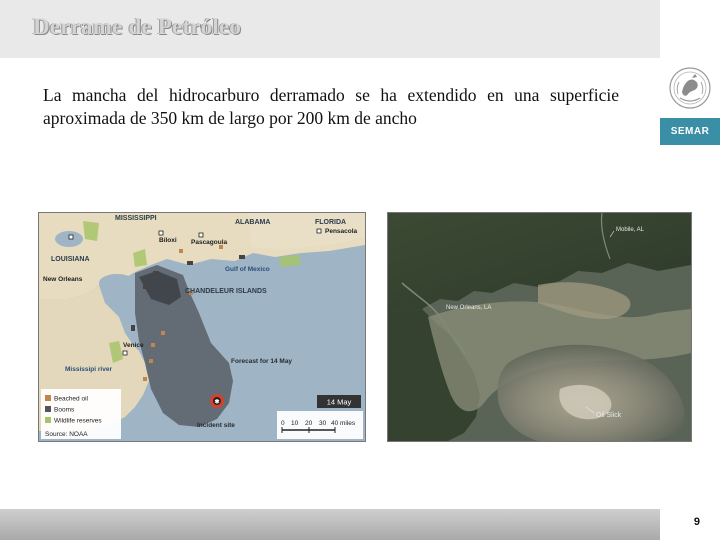 The image size is (720, 540). I want to click on scale-tick-30: 30, so click(323, 423).